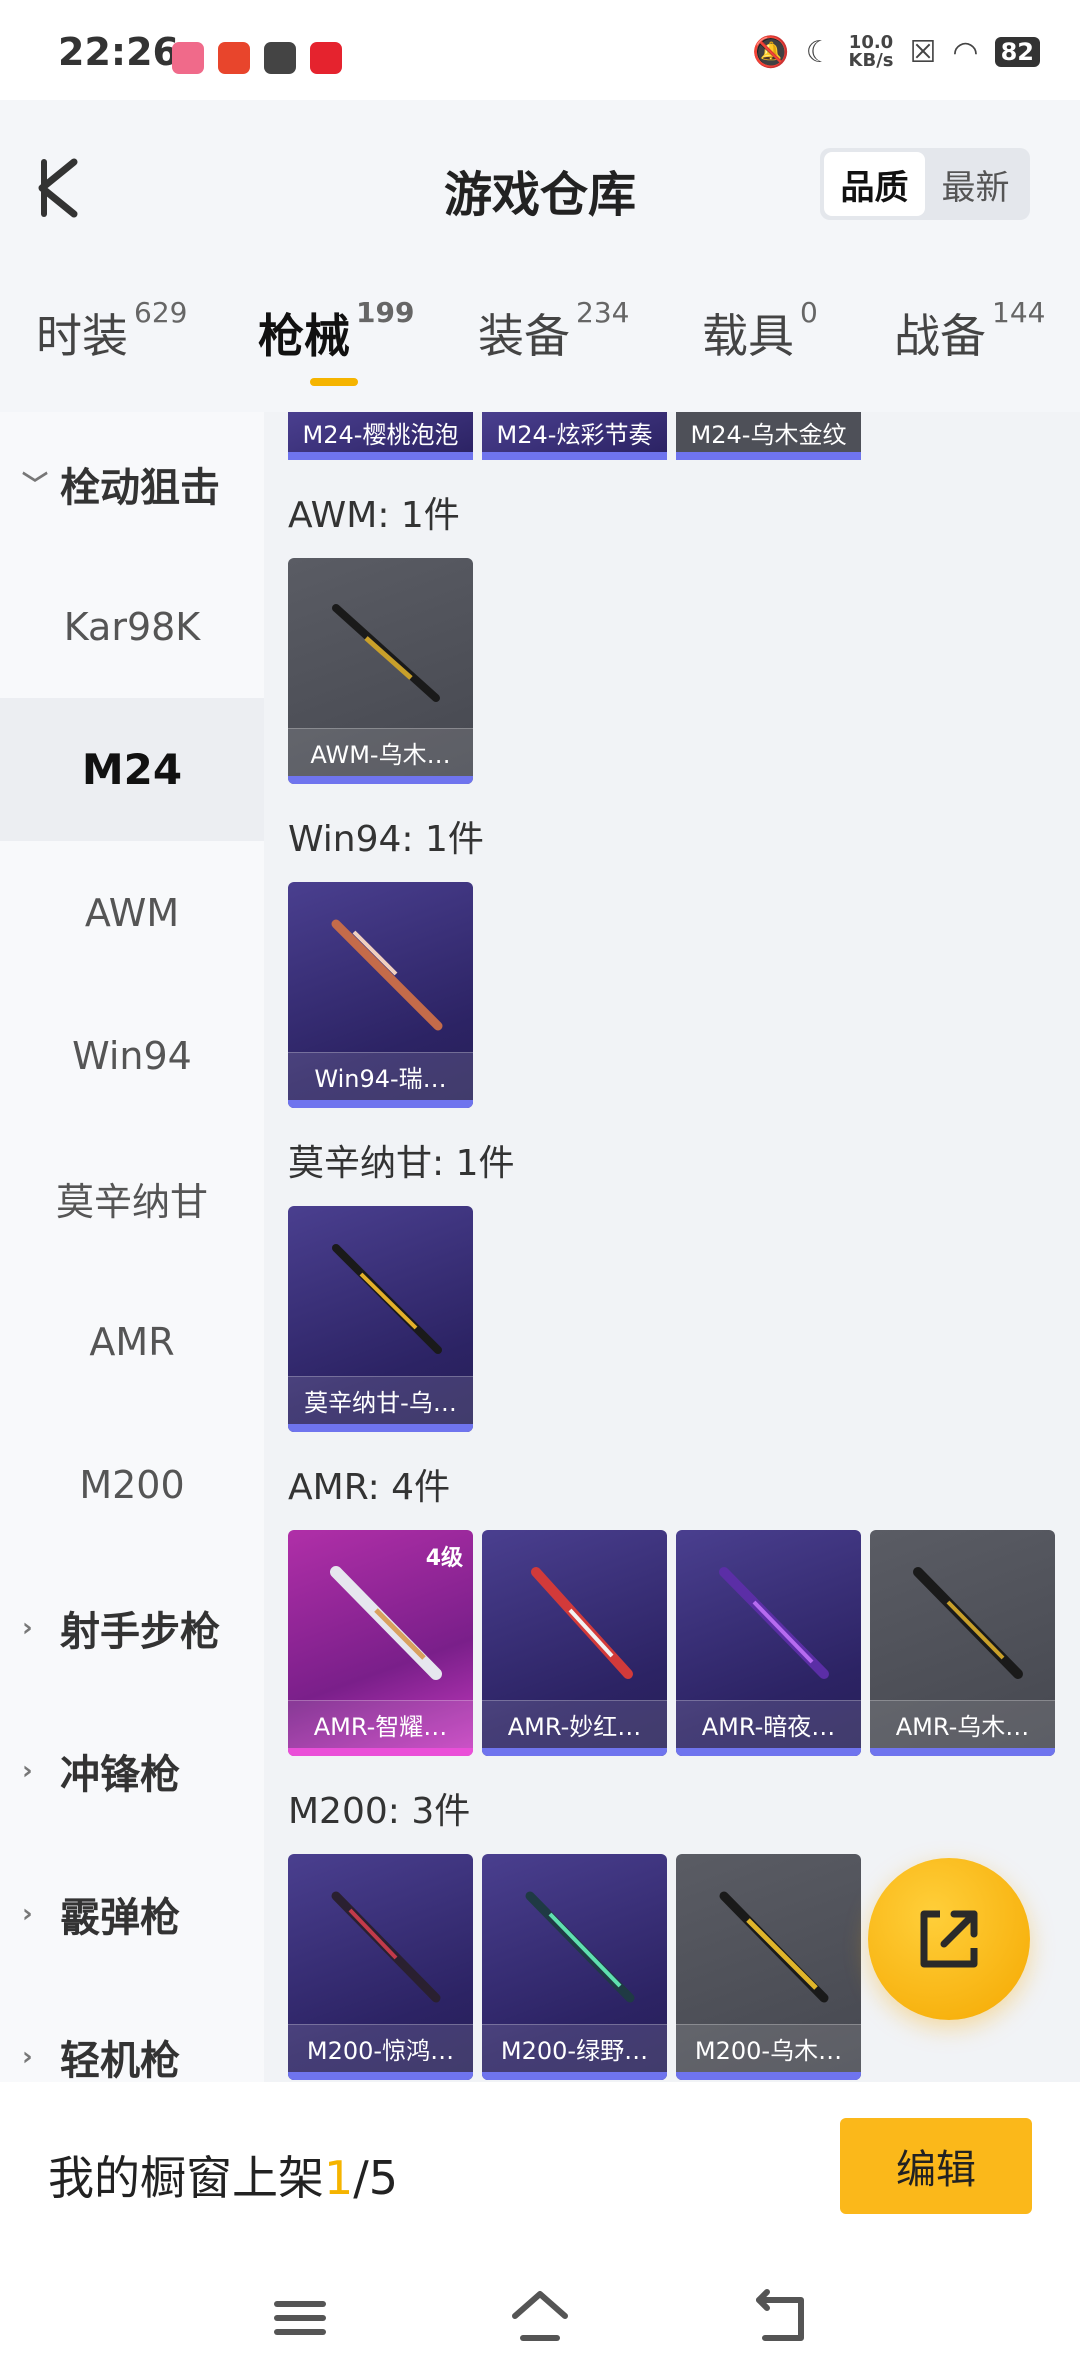 This screenshot has height=2376, width=1080. I want to click on tab-label: 战备, so click(940, 336).